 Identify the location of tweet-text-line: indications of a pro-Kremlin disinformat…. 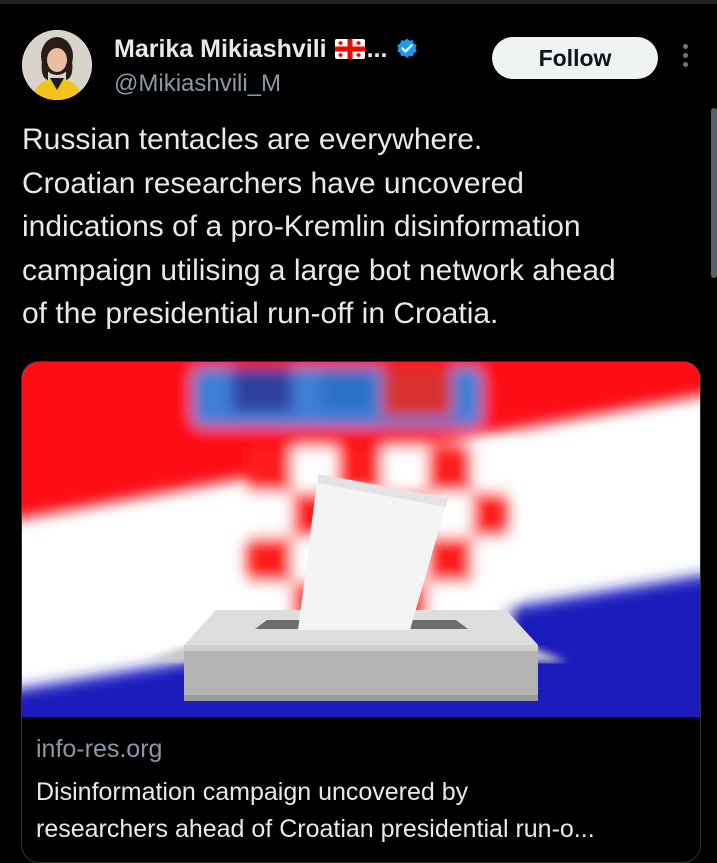
(301, 226).